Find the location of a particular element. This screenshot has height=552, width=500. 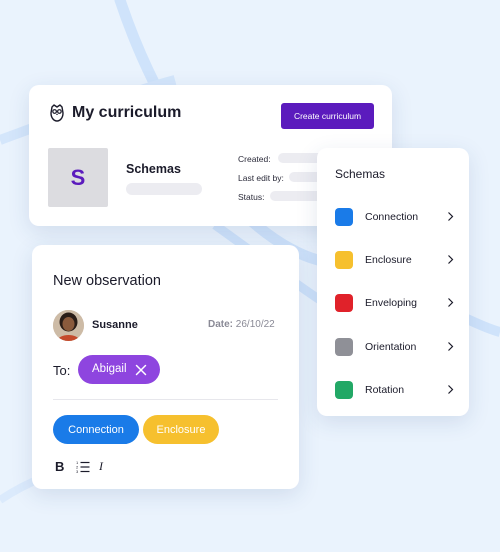

observation-title: New observation is located at coordinates (107, 281).